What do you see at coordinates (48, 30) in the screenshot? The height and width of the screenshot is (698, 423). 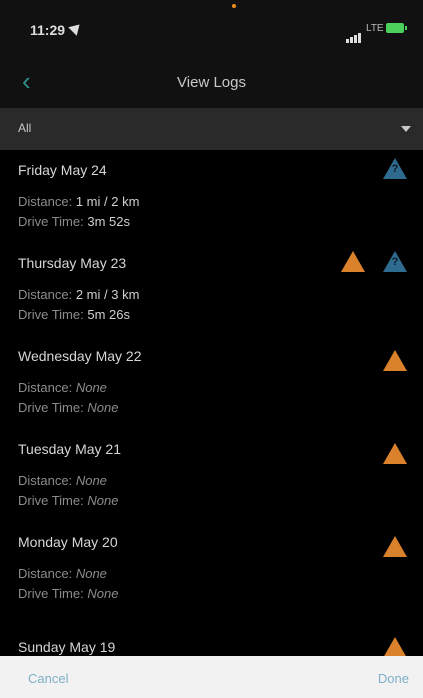 I see `status-time: 11:29` at bounding box center [48, 30].